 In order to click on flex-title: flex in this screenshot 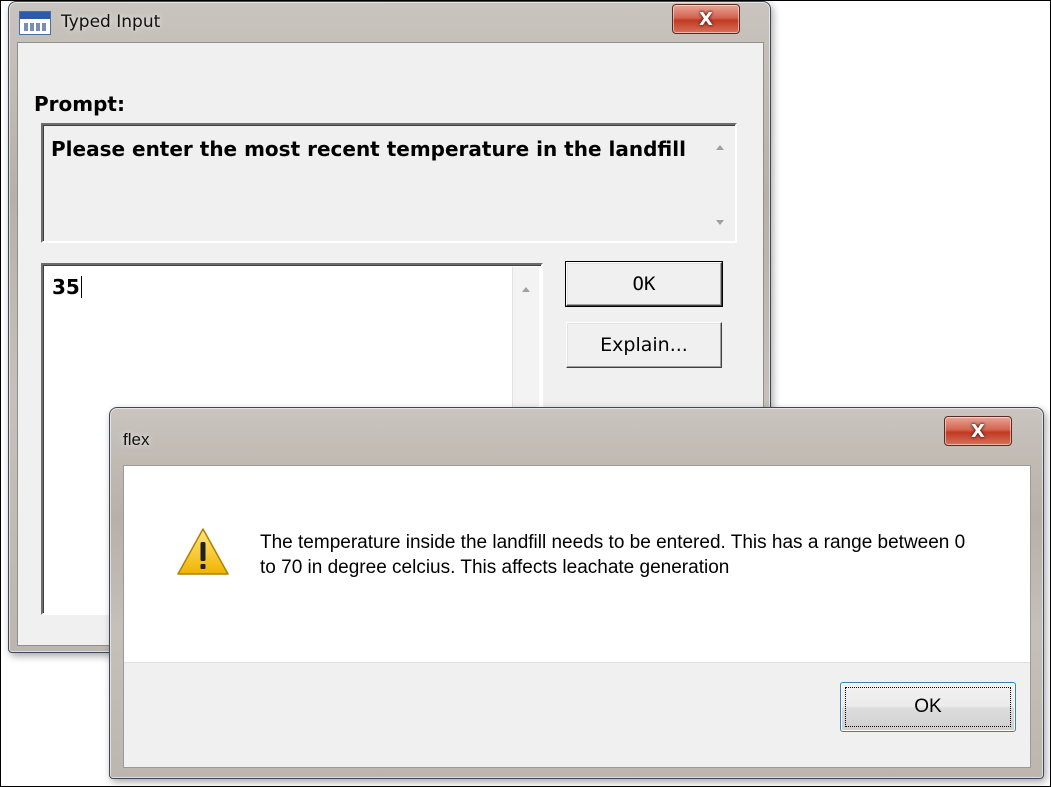, I will do `click(136, 439)`.